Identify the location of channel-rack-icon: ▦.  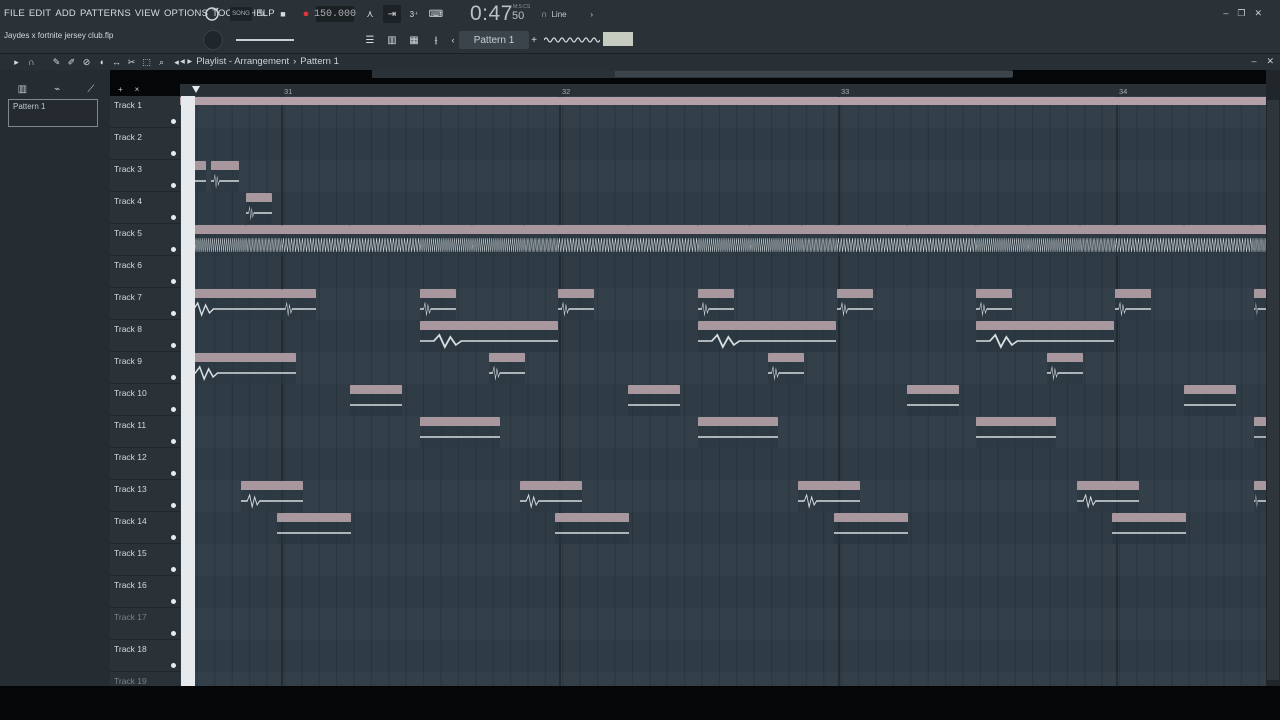
(414, 40).